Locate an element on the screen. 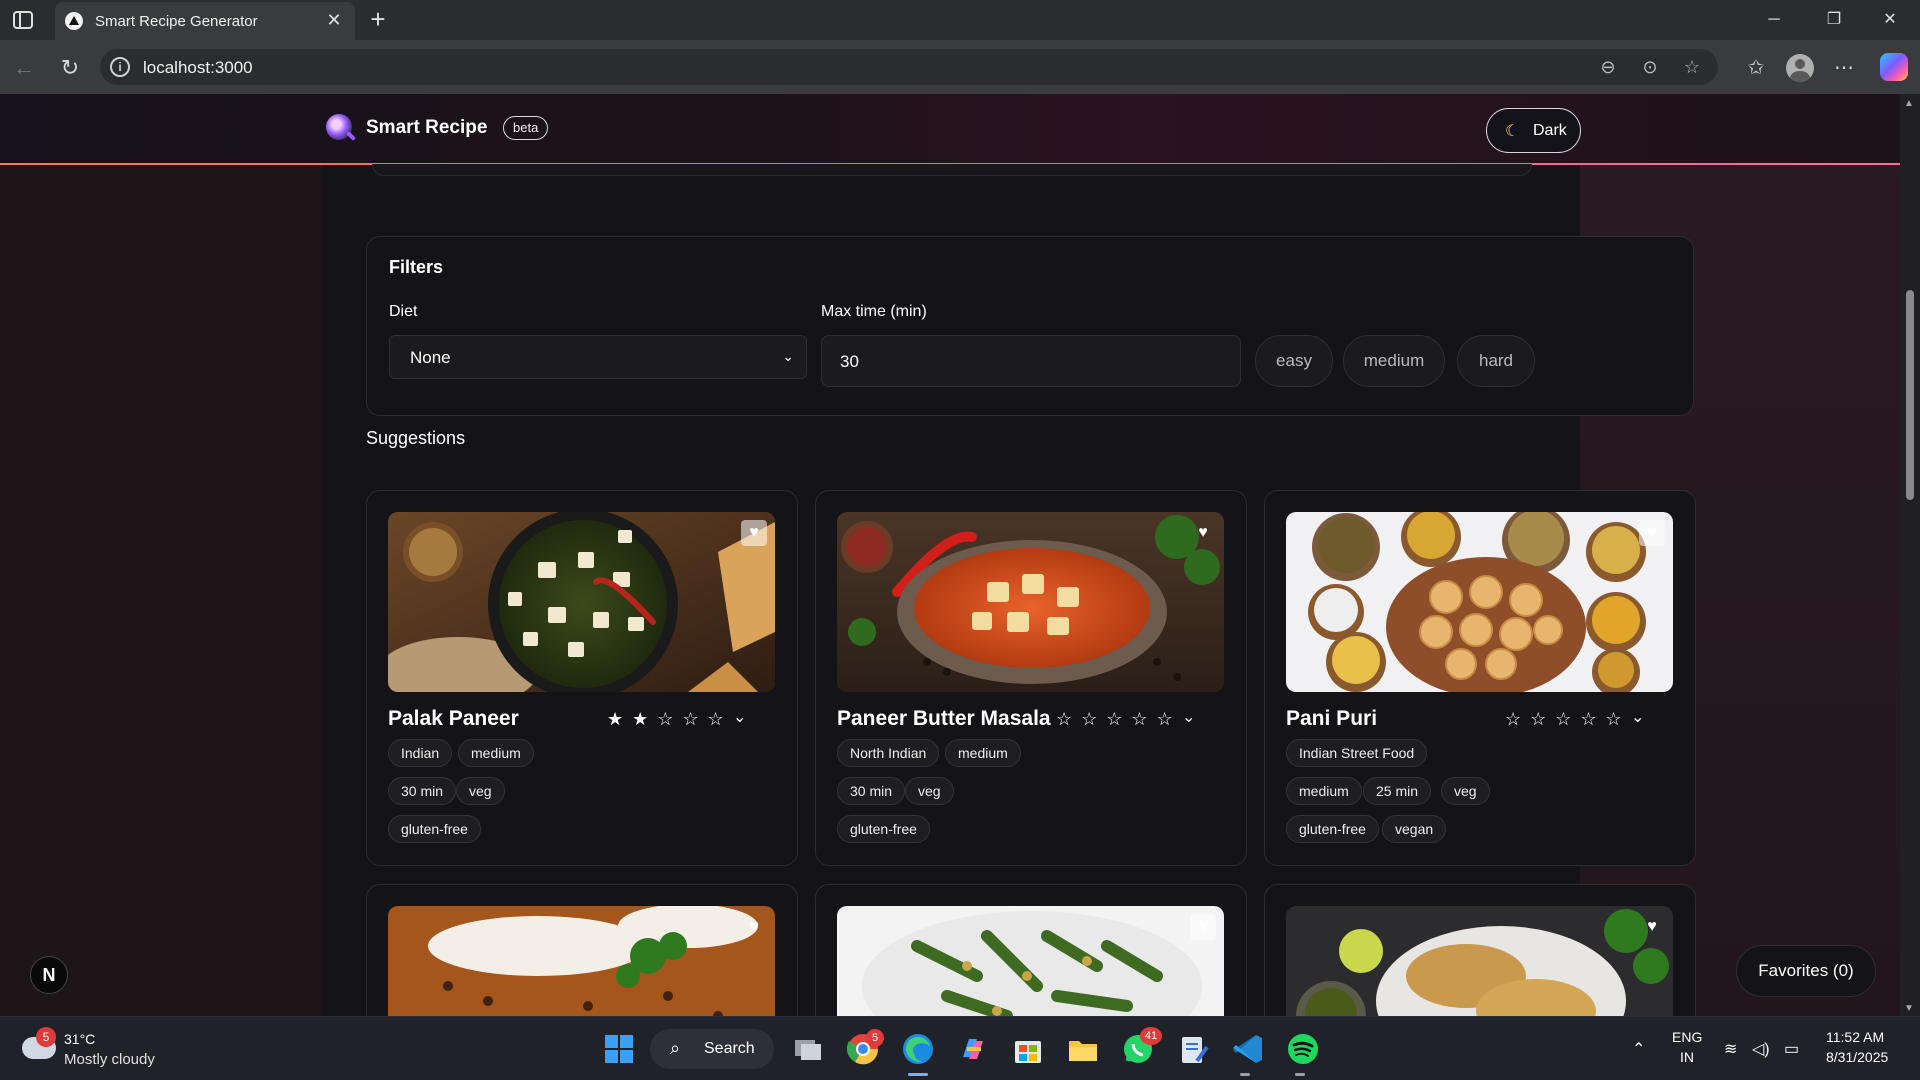  notepad-icon is located at coordinates (1193, 1049).